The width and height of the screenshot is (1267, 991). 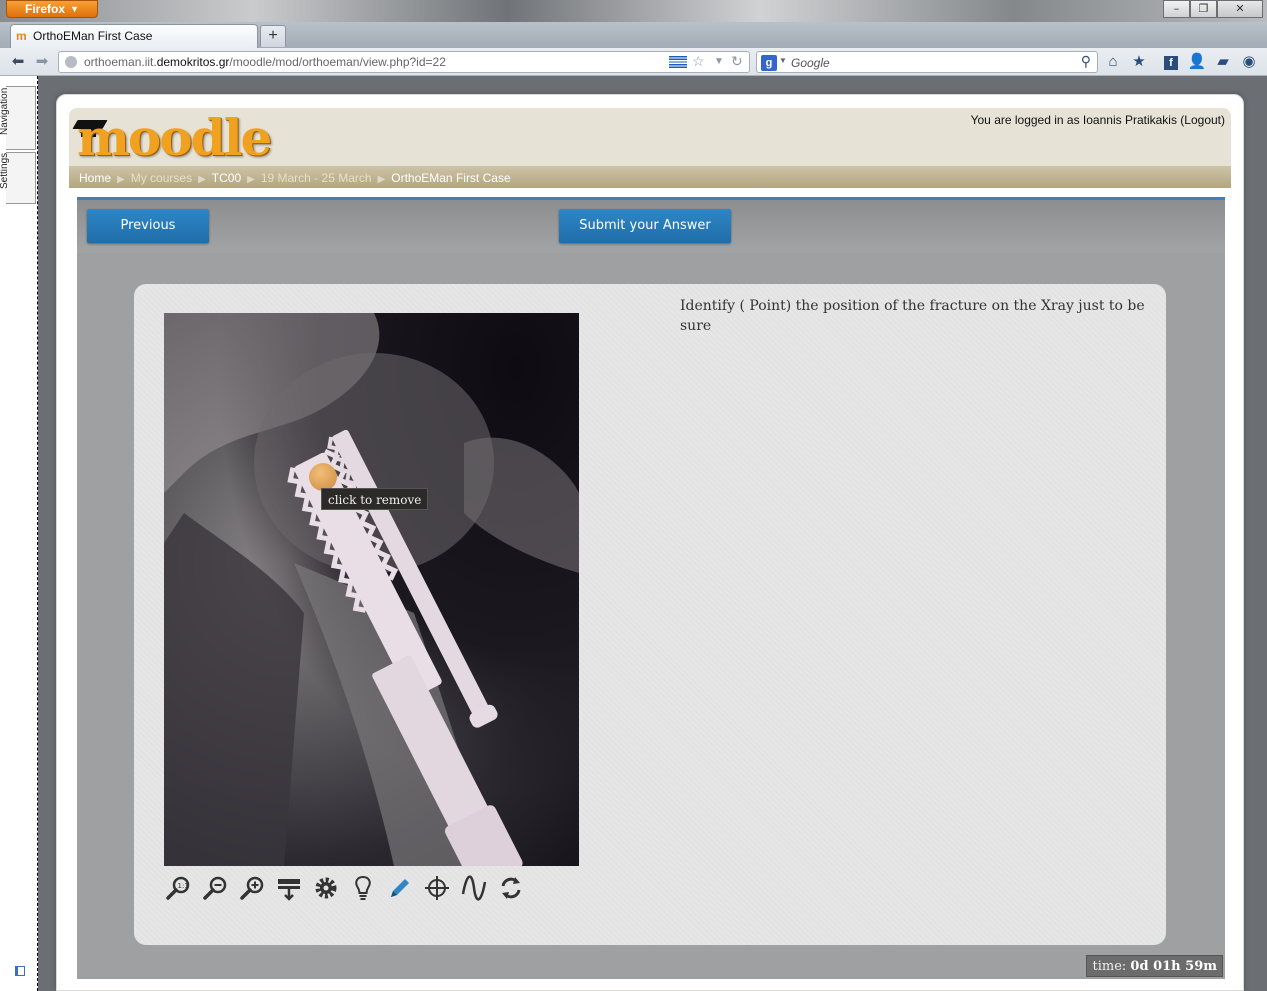 What do you see at coordinates (1203, 9) in the screenshot?
I see `maximize-button: ❐` at bounding box center [1203, 9].